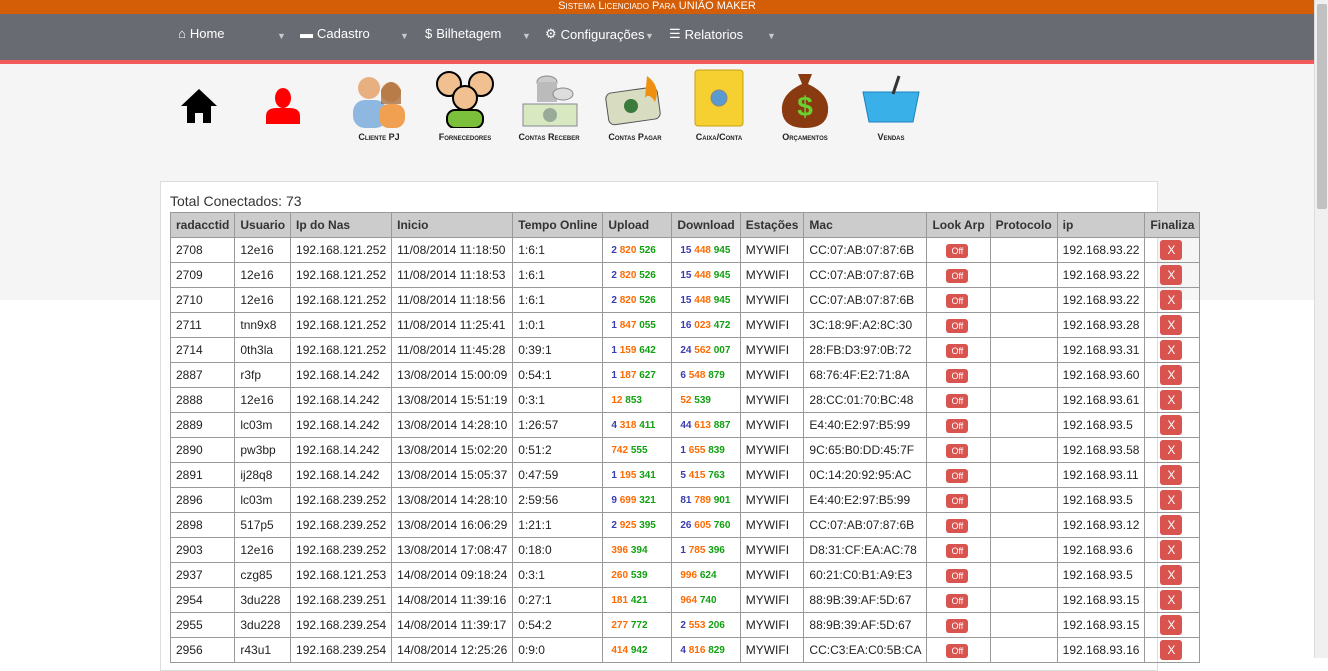  I want to click on column-header: Download, so click(706, 225).